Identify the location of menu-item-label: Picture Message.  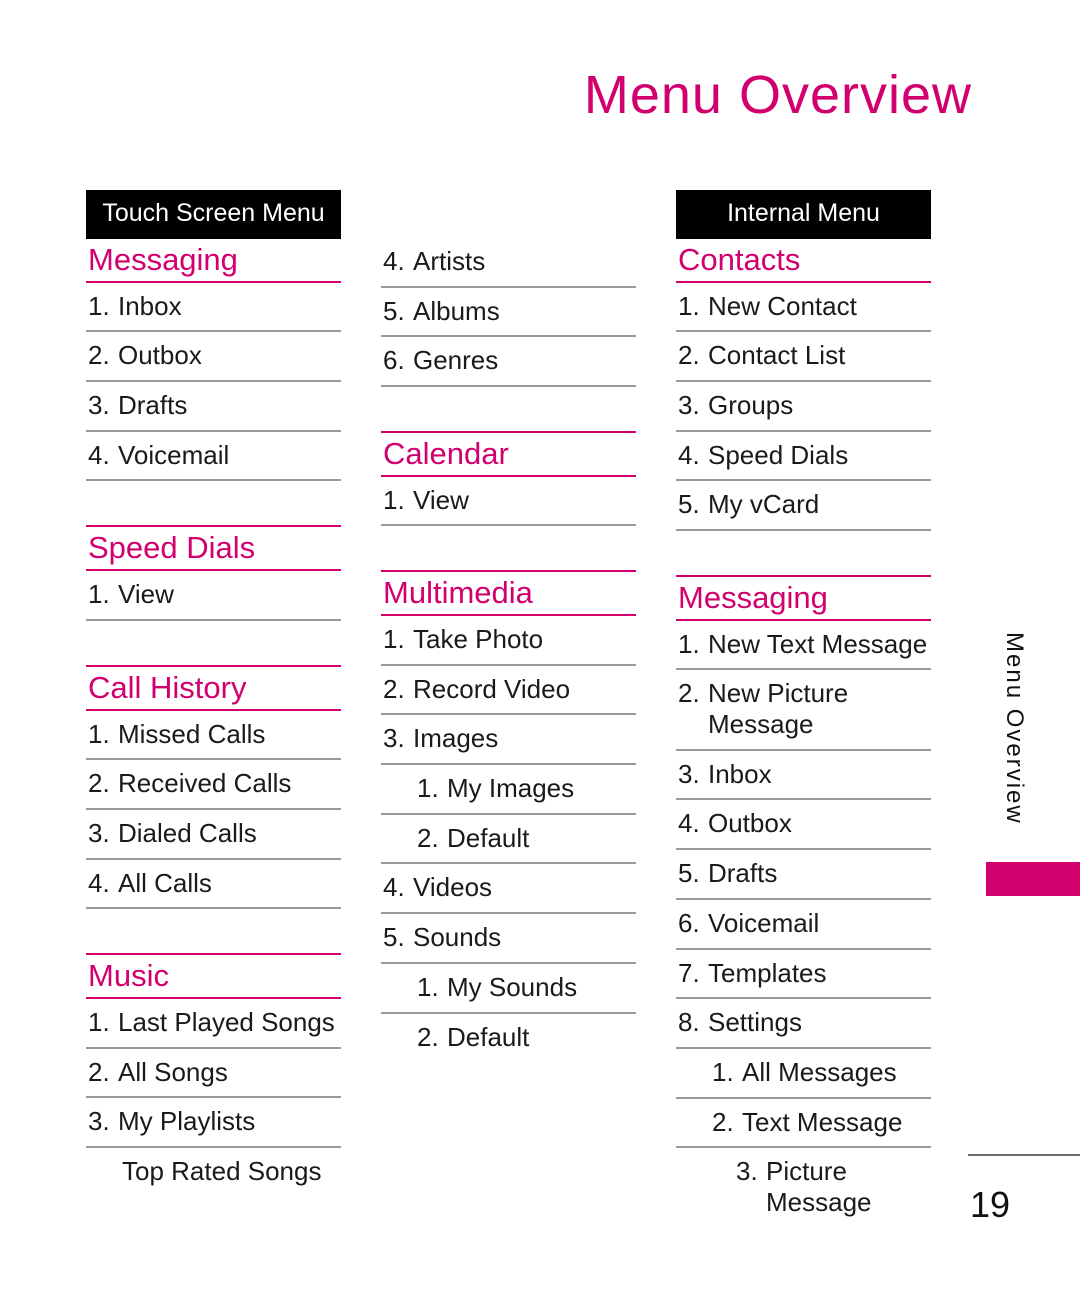
(819, 1186).